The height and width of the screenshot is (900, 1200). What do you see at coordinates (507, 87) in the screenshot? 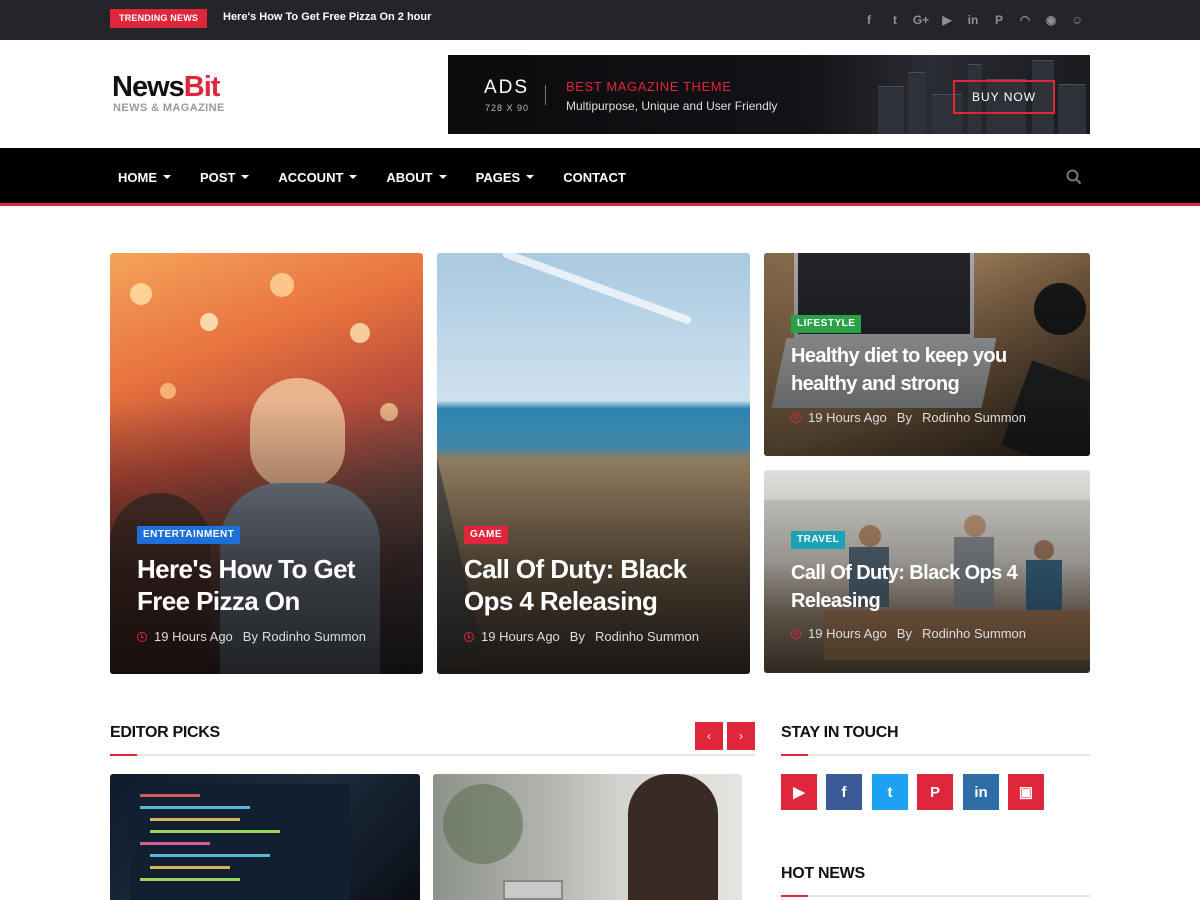
I see `ad-label: ADS` at bounding box center [507, 87].